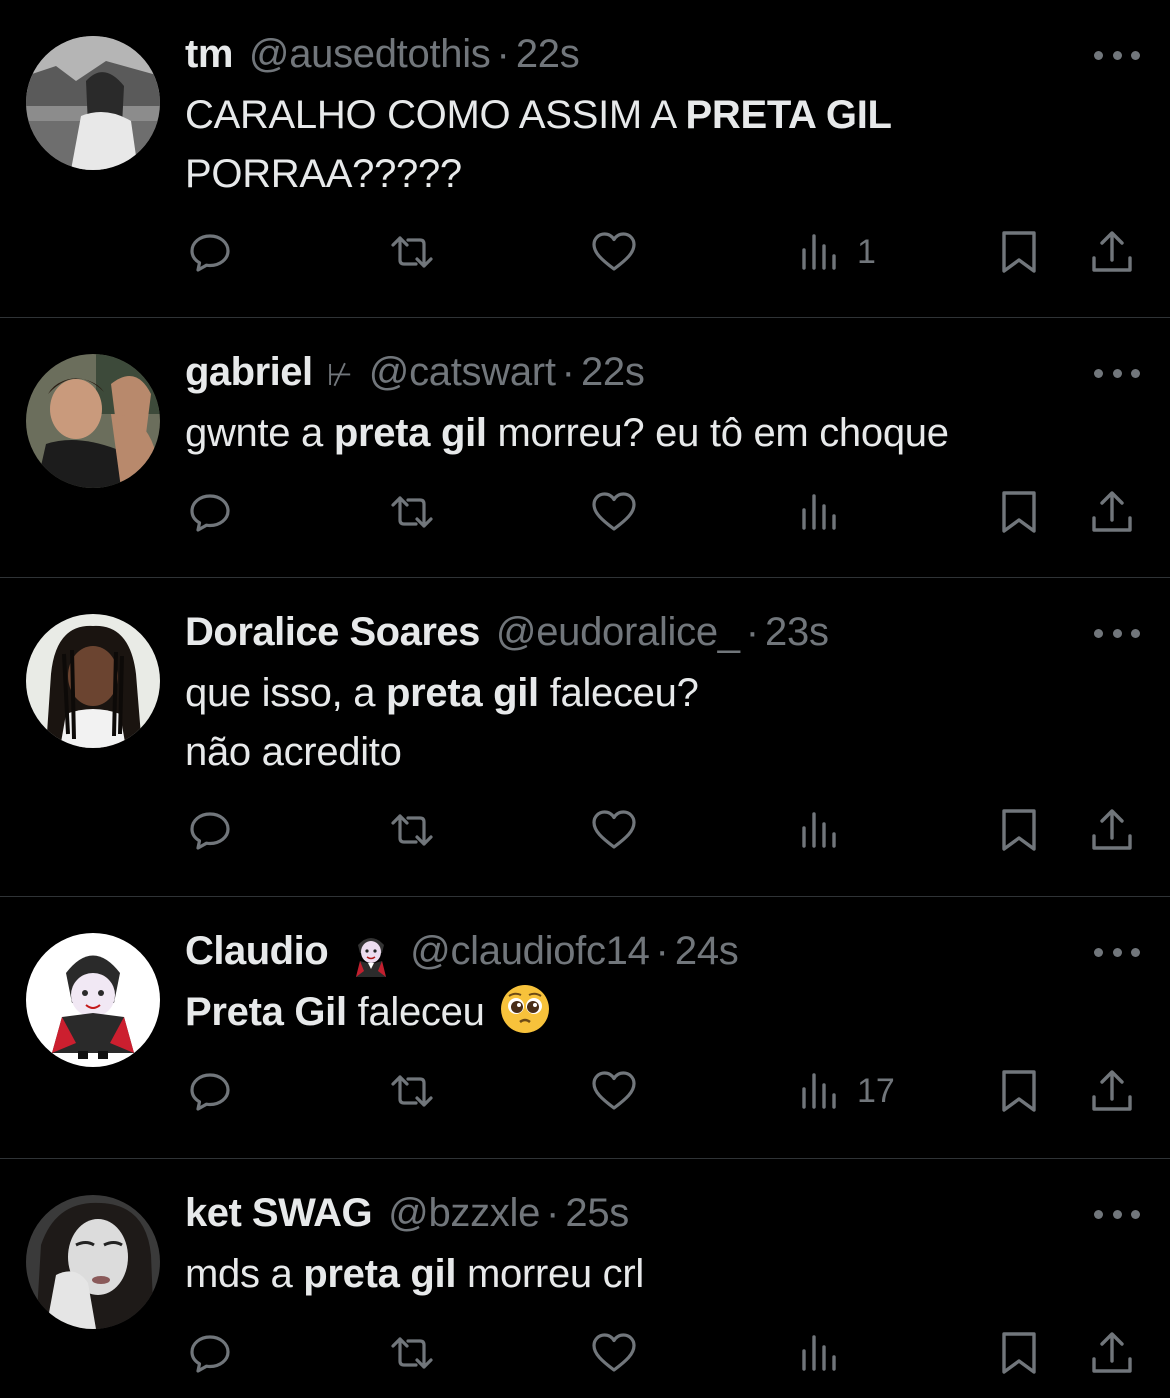 The width and height of the screenshot is (1170, 1398). What do you see at coordinates (707, 951) in the screenshot?
I see `timestamp: 24s` at bounding box center [707, 951].